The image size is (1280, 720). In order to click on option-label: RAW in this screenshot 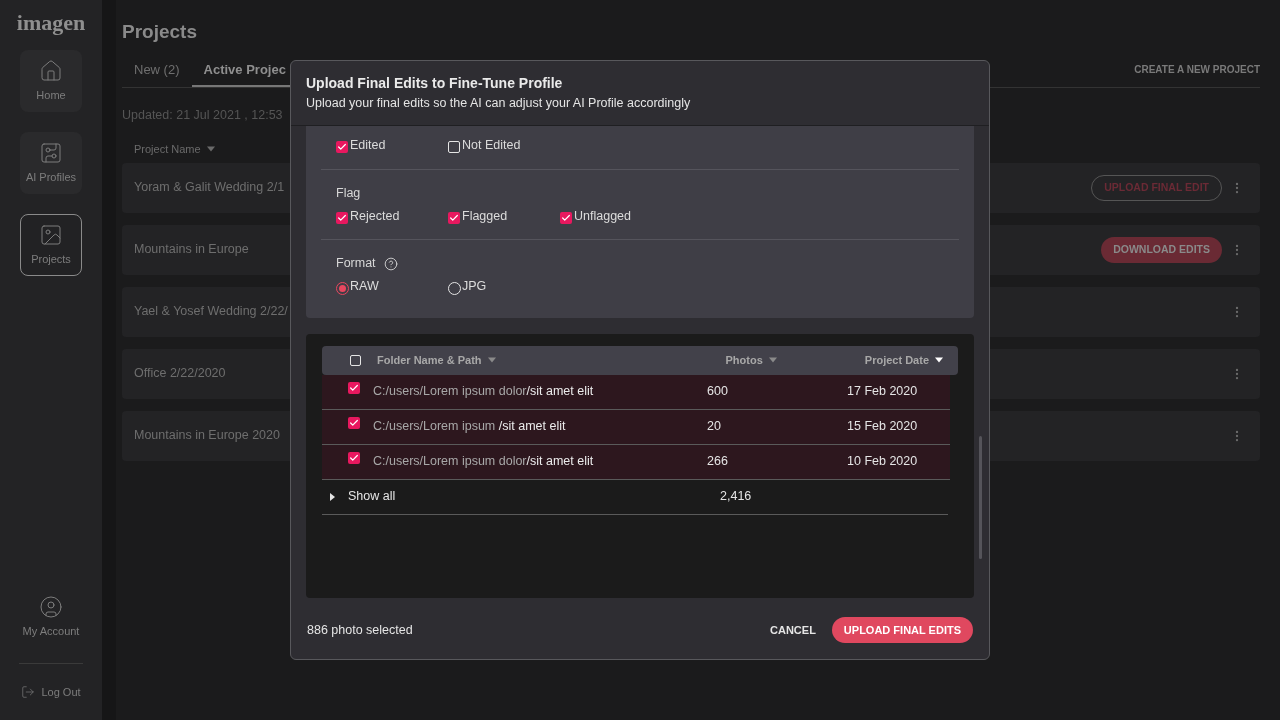, I will do `click(364, 286)`.